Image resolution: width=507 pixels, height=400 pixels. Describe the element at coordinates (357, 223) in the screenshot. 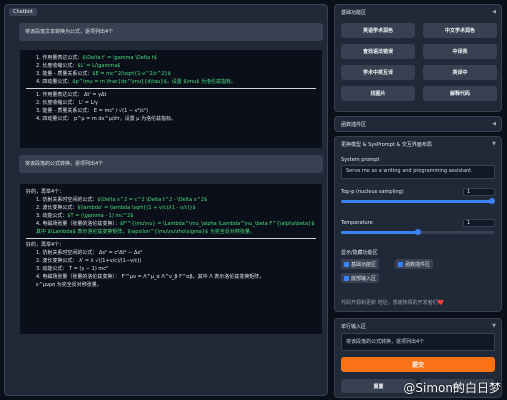

I see `temperature-label: Temperature` at that location.